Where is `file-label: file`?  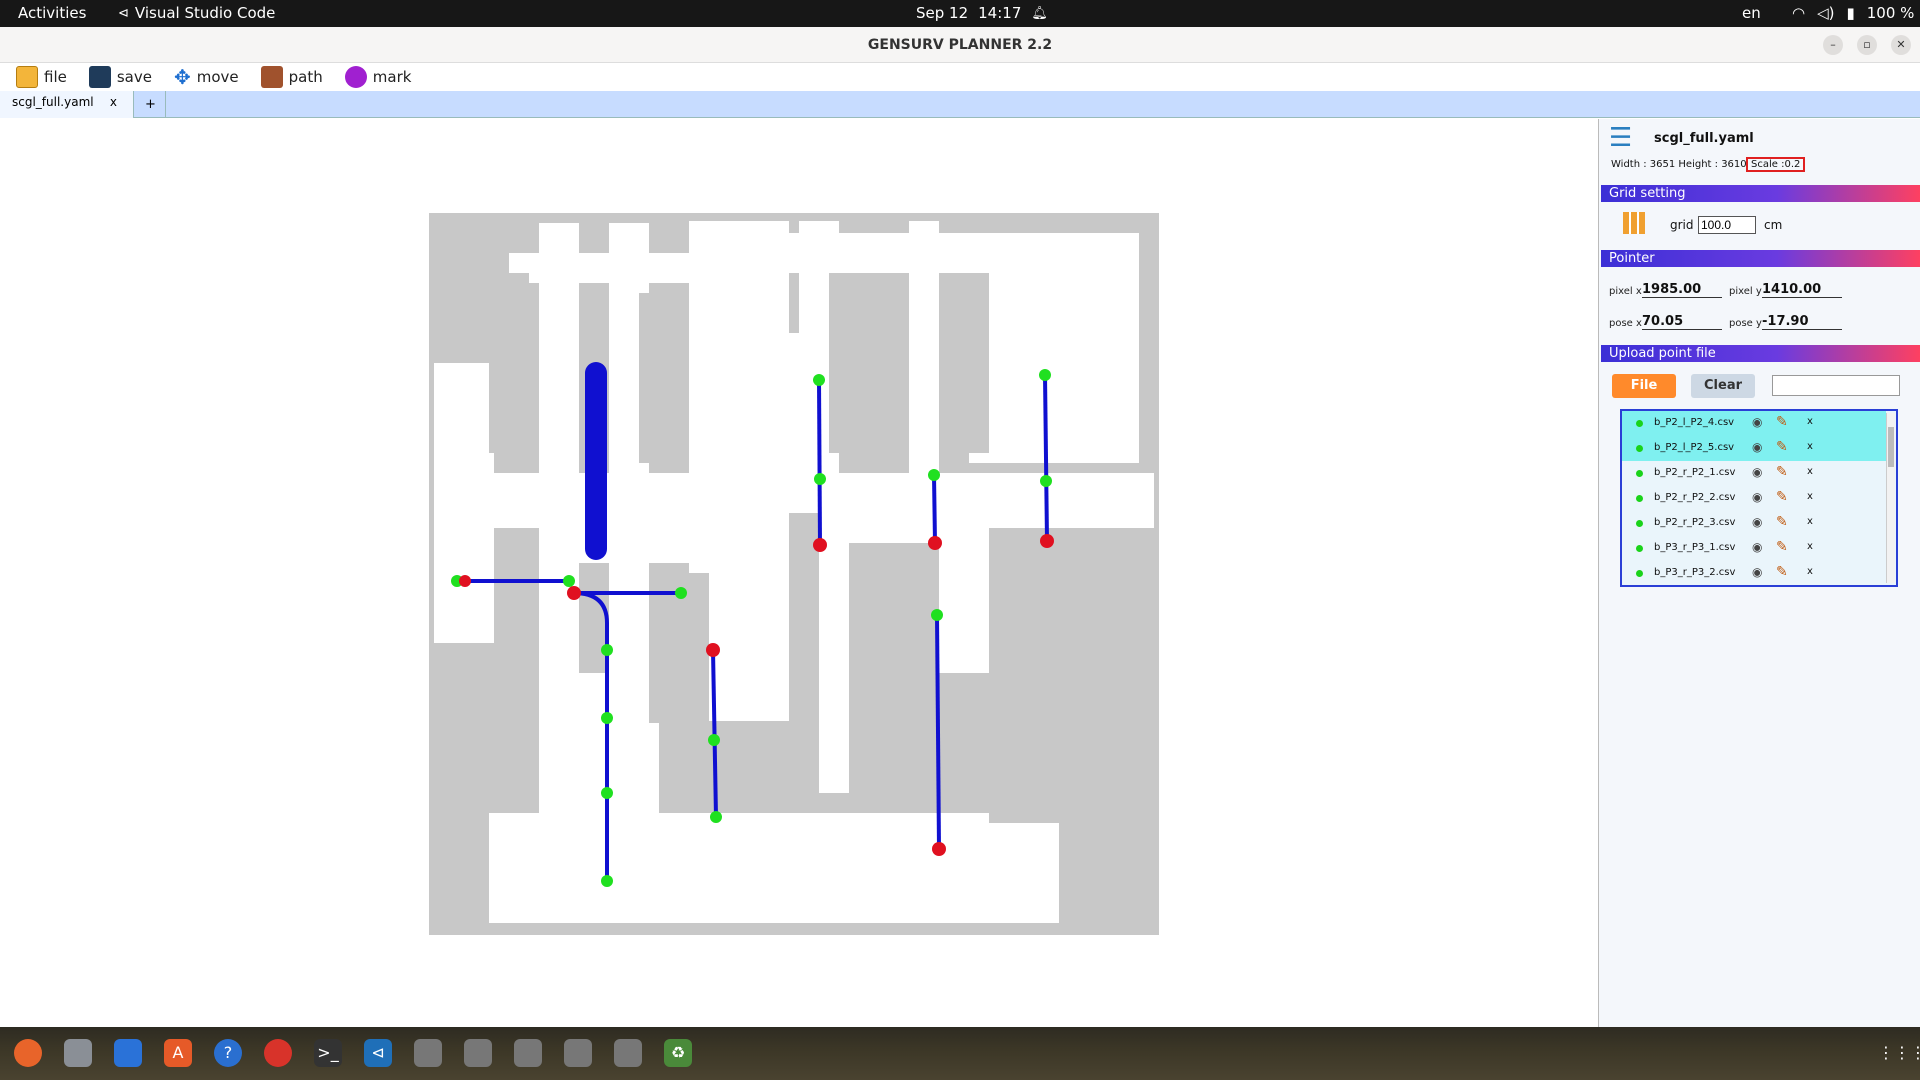 file-label: file is located at coordinates (55, 77).